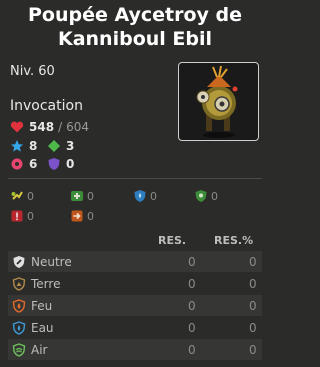 This screenshot has width=320, height=367. Describe the element at coordinates (135, 27) in the screenshot. I see `monster-name: Poupée Aycetroy de Kanniboul Ebil` at that location.